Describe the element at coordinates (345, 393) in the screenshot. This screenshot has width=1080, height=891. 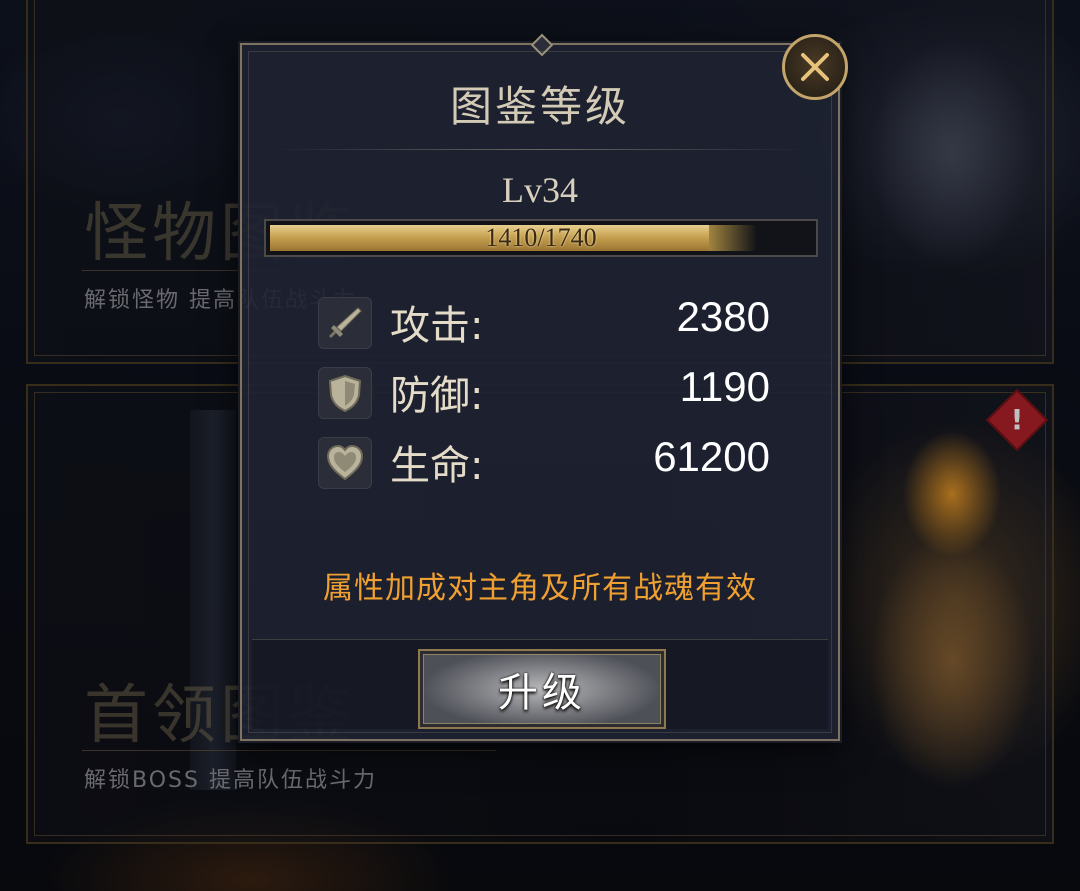
I see `shield-icon` at that location.